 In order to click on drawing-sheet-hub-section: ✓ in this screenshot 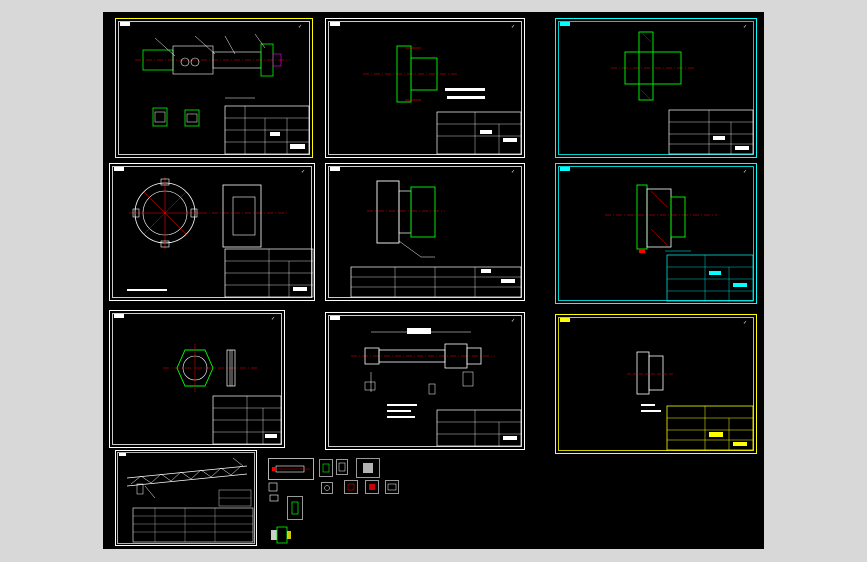, I will do `click(656, 88)`.